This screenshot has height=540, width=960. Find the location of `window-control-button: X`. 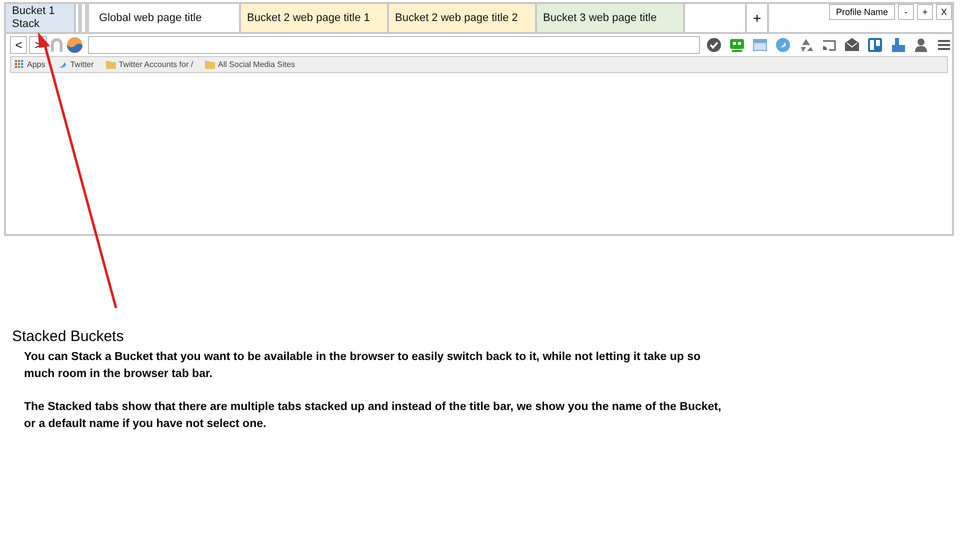

window-control-button: X is located at coordinates (944, 12).